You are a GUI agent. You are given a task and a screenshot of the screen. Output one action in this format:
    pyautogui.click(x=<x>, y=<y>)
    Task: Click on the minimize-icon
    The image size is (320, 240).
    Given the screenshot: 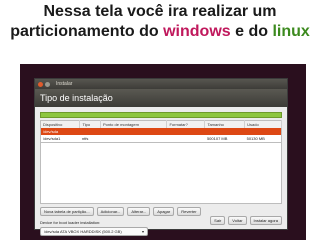 What is the action you would take?
    pyautogui.click(x=47, y=84)
    